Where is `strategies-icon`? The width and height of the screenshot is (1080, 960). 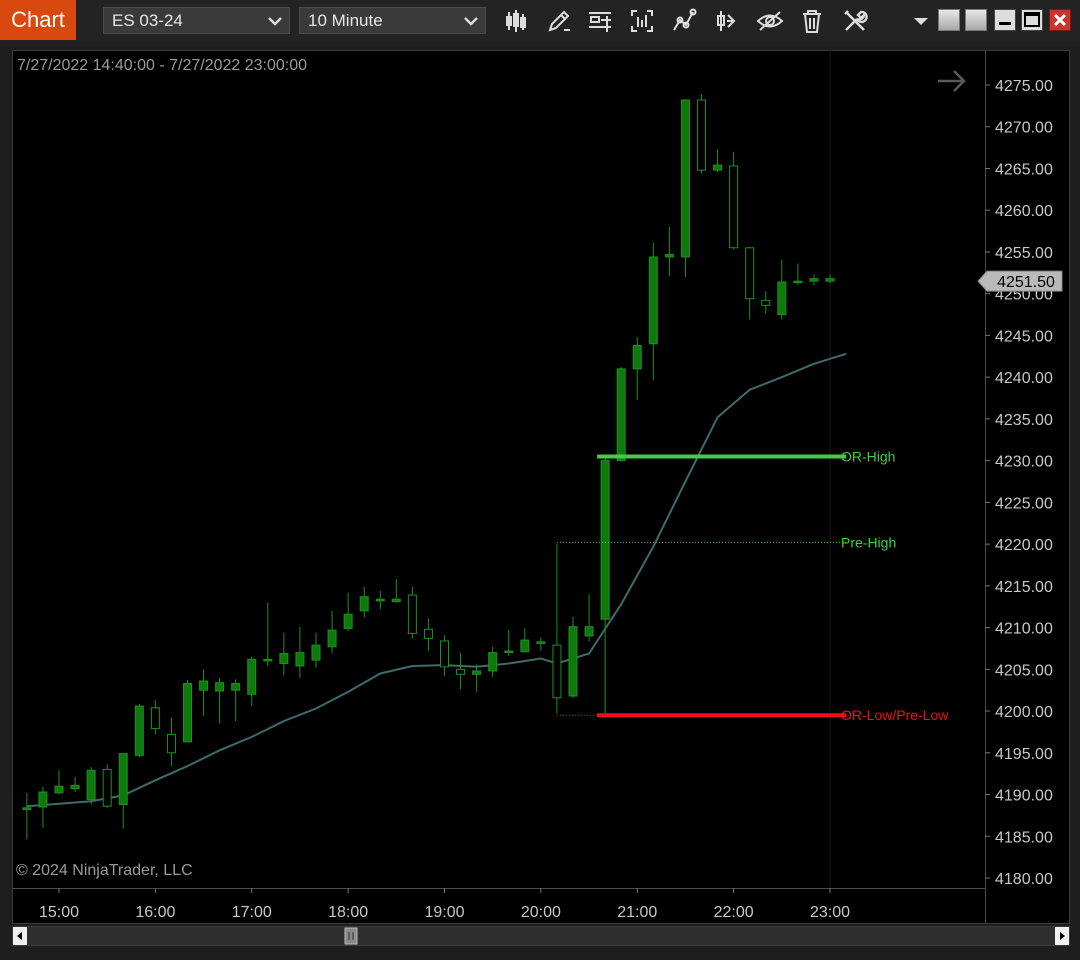
strategies-icon is located at coordinates (726, 21).